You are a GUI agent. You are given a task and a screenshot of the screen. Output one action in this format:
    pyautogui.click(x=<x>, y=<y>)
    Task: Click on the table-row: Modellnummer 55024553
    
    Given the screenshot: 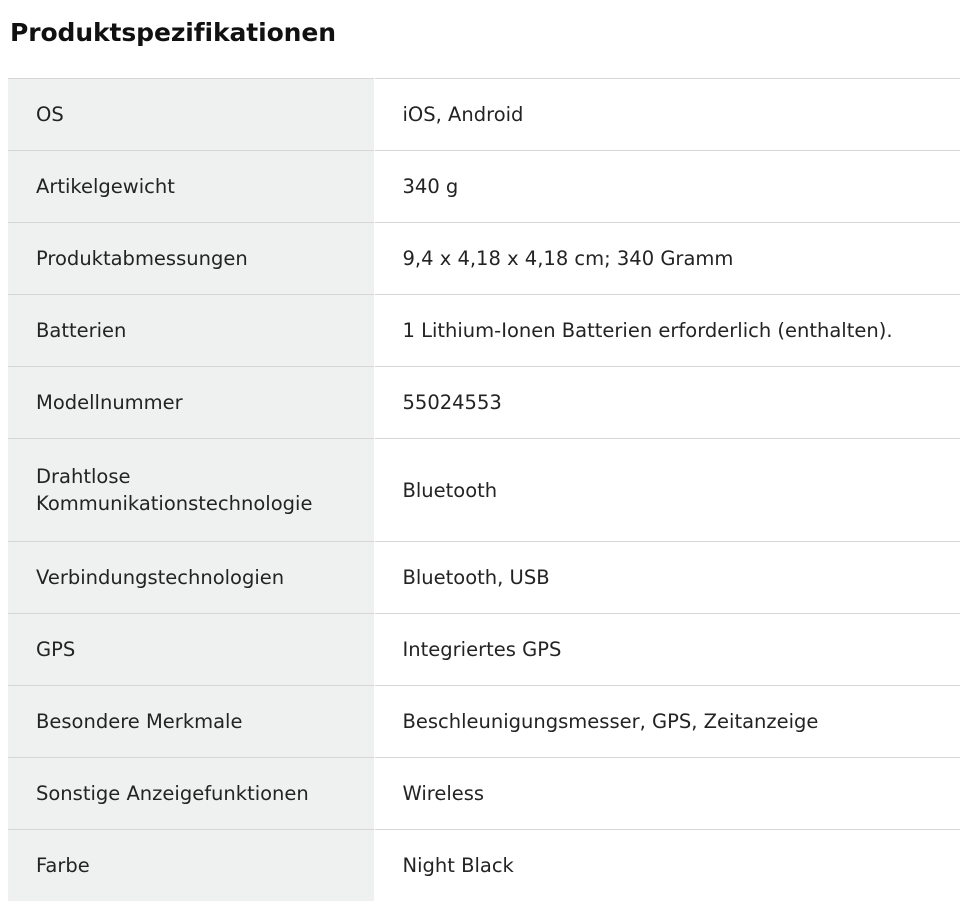 What is the action you would take?
    pyautogui.click(x=484, y=402)
    